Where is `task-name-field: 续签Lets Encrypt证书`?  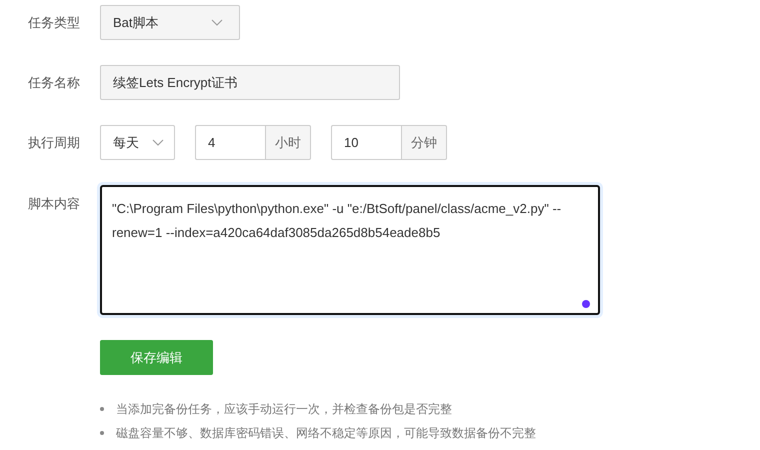
task-name-field: 续签Lets Encrypt证书 is located at coordinates (250, 82).